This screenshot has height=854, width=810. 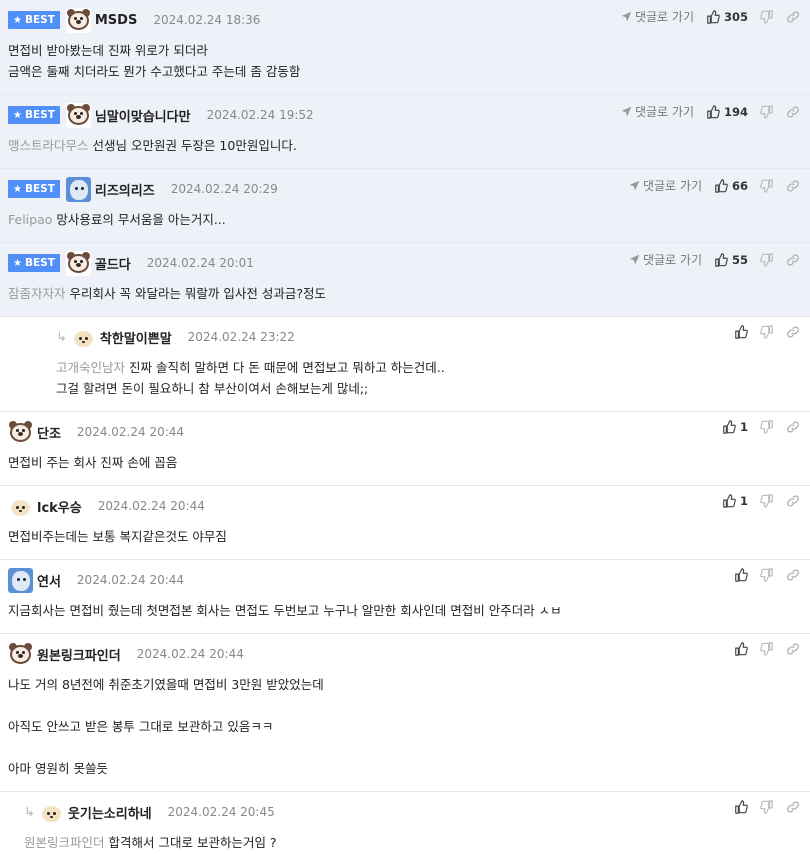 What do you see at coordinates (113, 263) in the screenshot?
I see `nickname: 골드다` at bounding box center [113, 263].